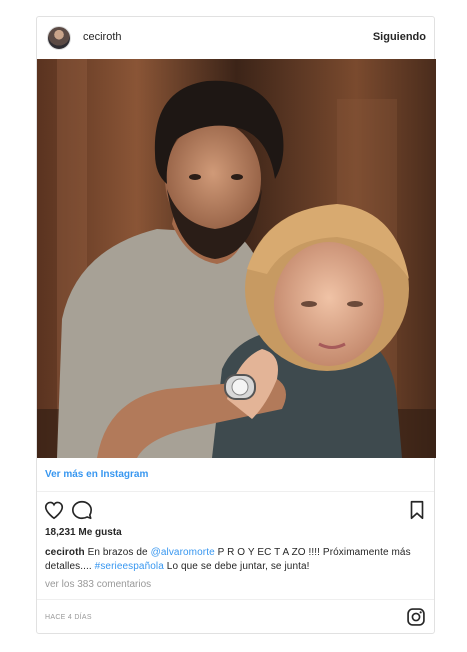 This screenshot has height=652, width=467. Describe the element at coordinates (82, 510) in the screenshot. I see `comment-icon` at that location.